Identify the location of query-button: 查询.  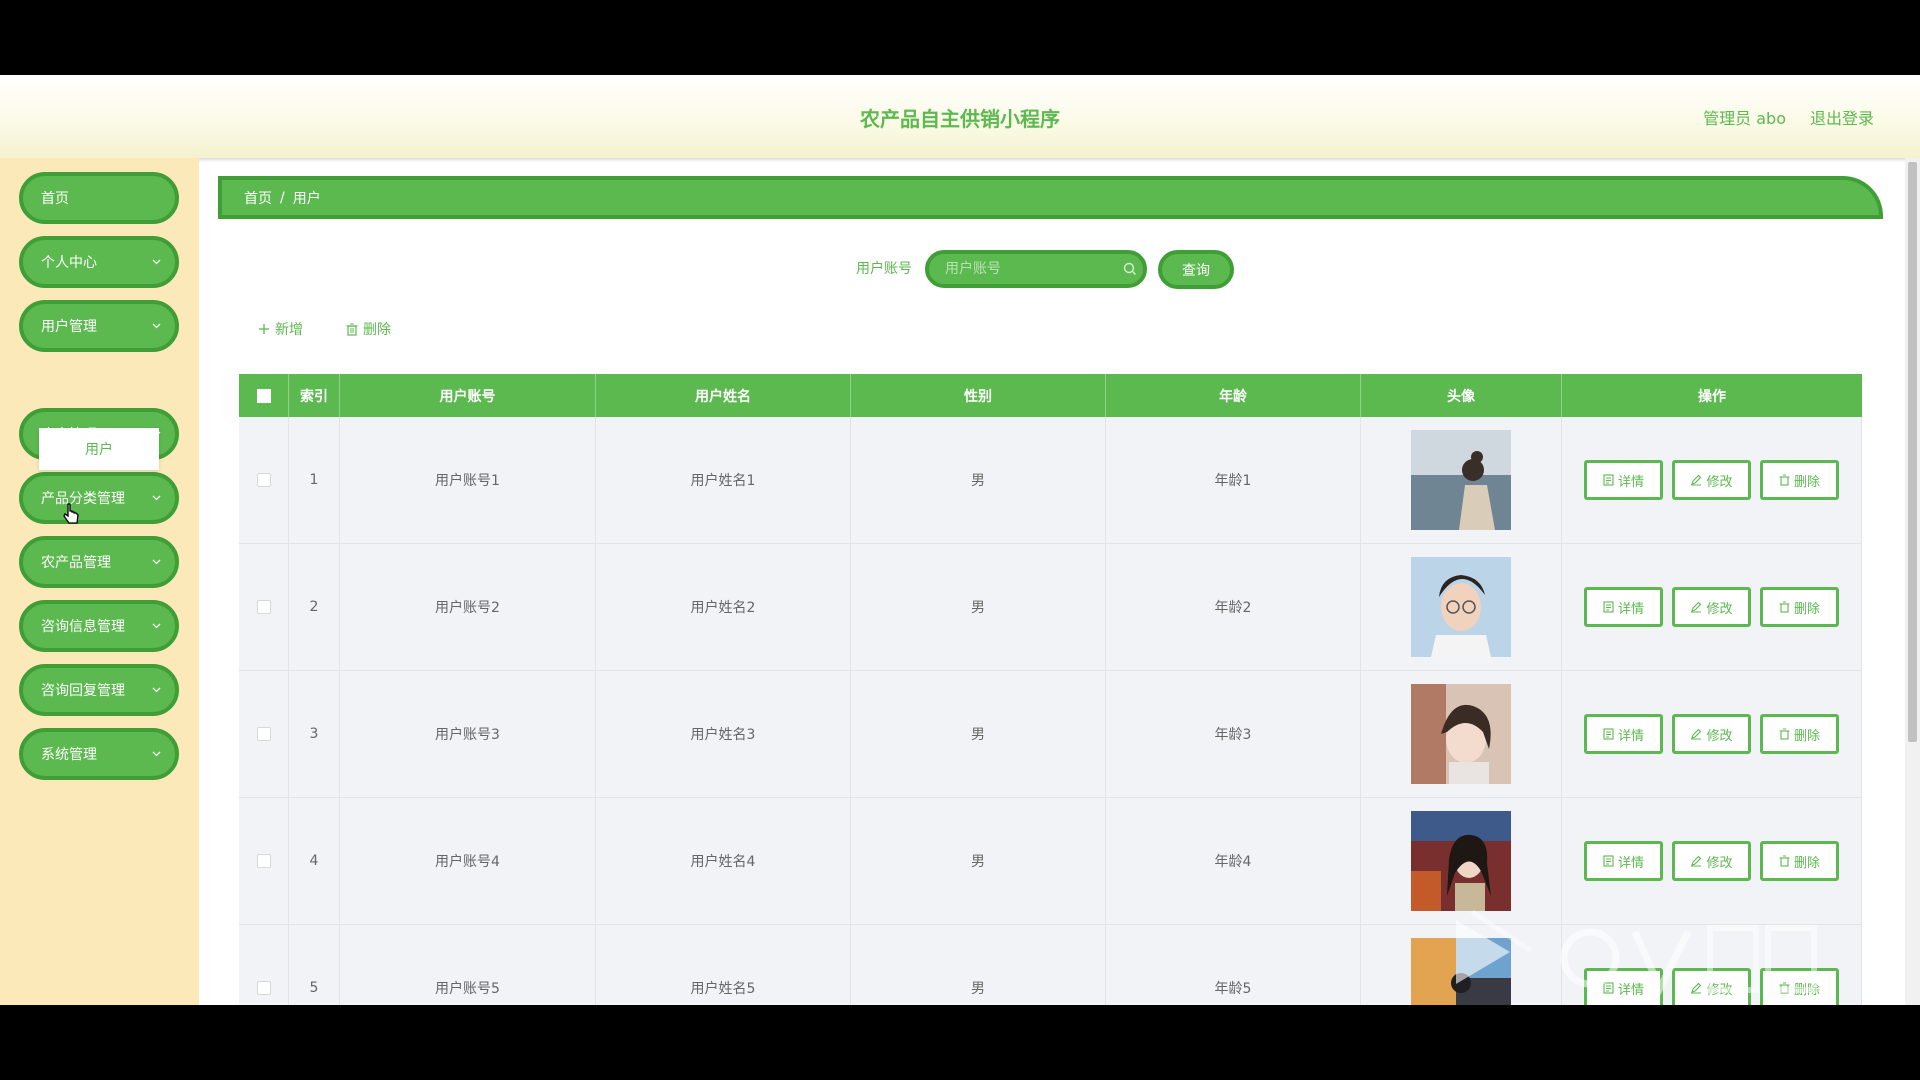
(1196, 269).